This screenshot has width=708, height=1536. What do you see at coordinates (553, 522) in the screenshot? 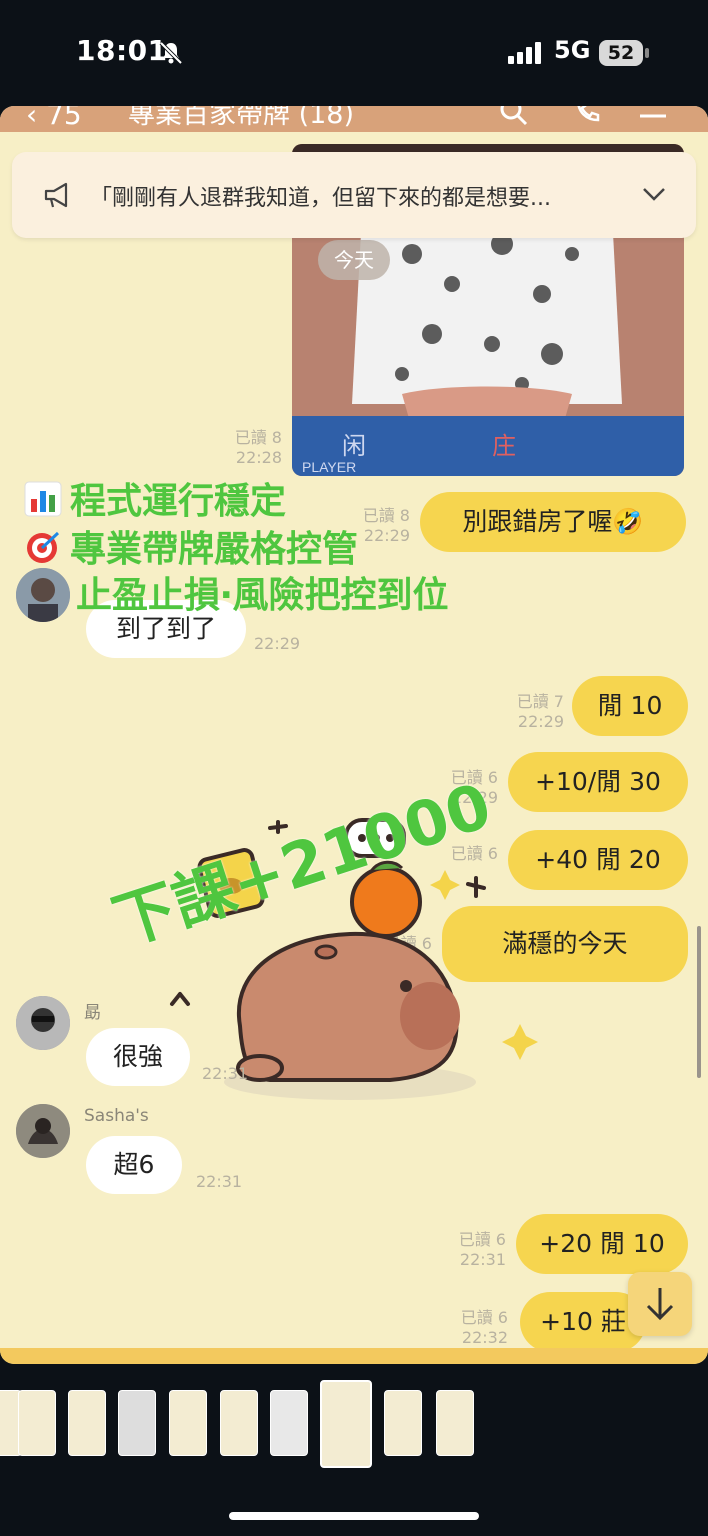
I see `message-bubble-out: 別跟錯房了喔🤣` at bounding box center [553, 522].